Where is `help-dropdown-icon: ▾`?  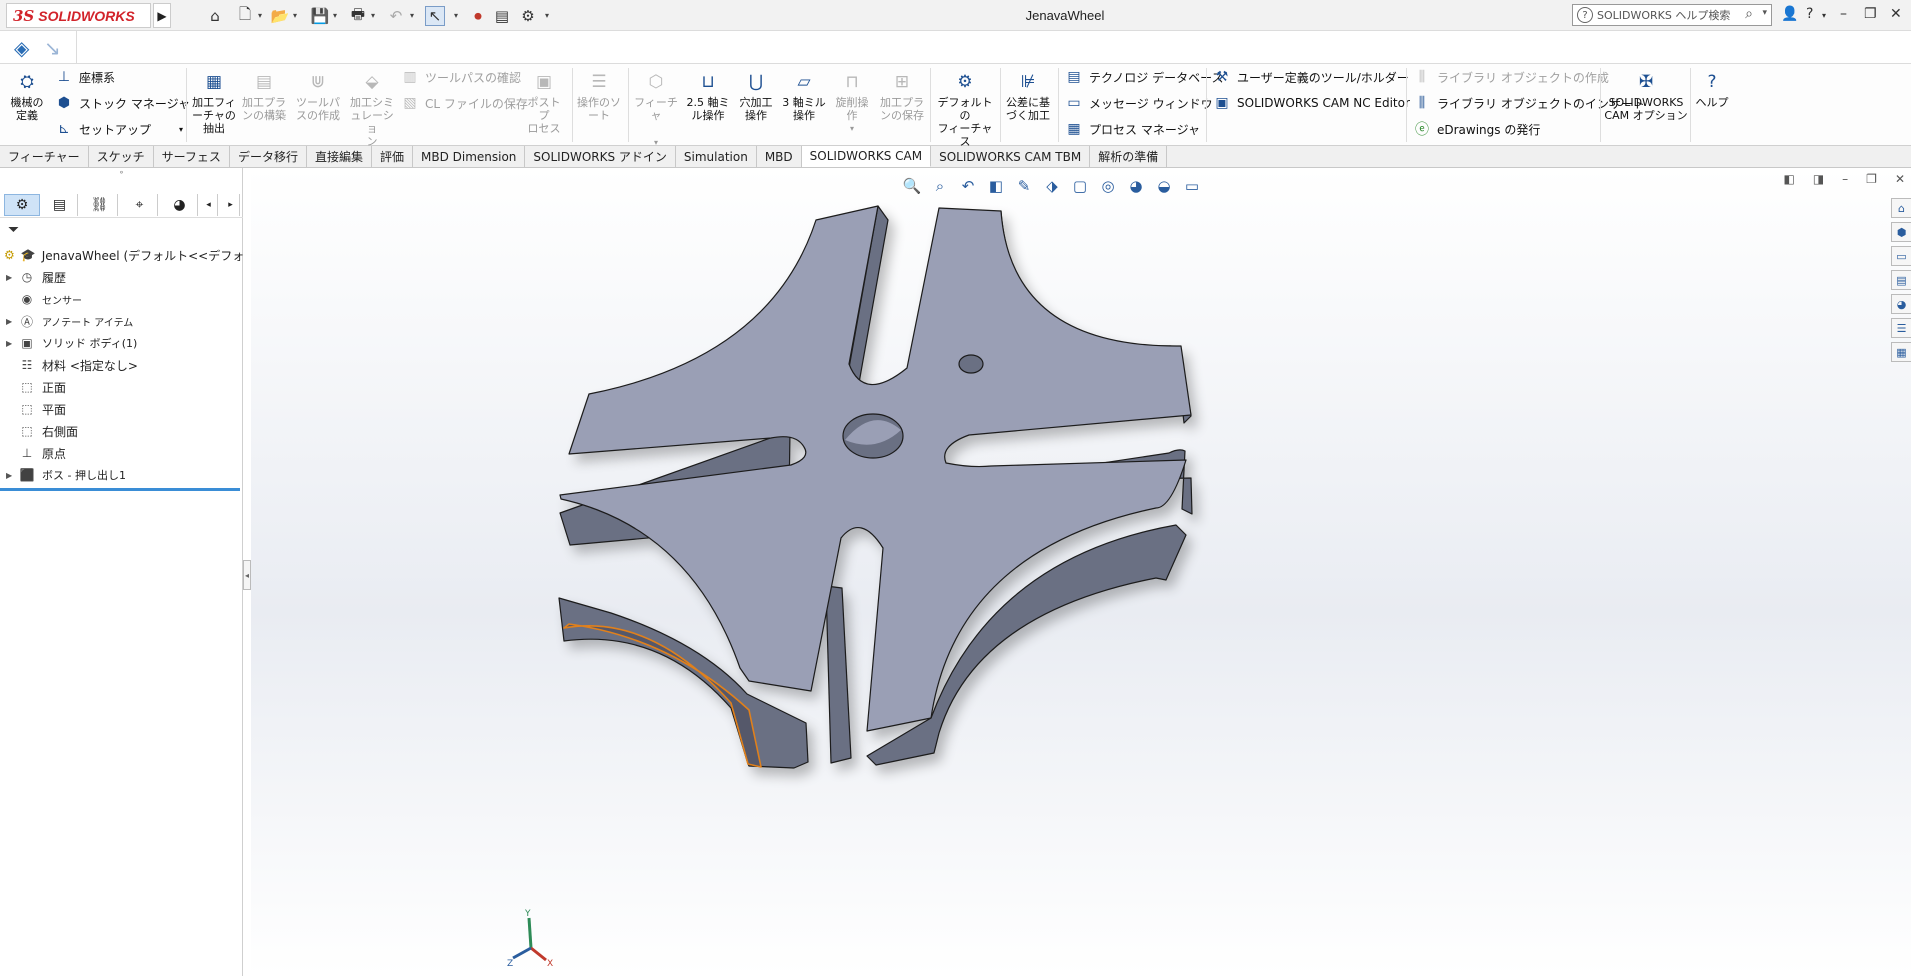 help-dropdown-icon: ▾ is located at coordinates (1824, 15).